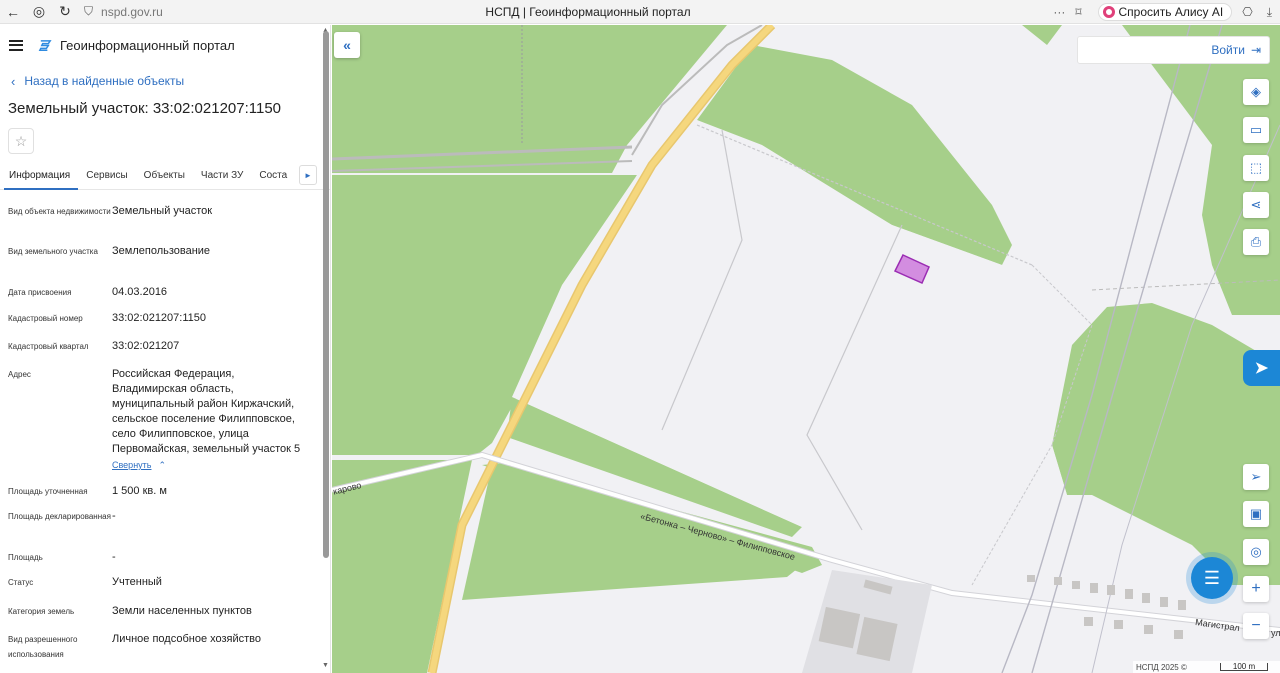 Image resolution: width=1280 pixels, height=673 pixels. I want to click on property-value: 04.03.2016, so click(140, 292).